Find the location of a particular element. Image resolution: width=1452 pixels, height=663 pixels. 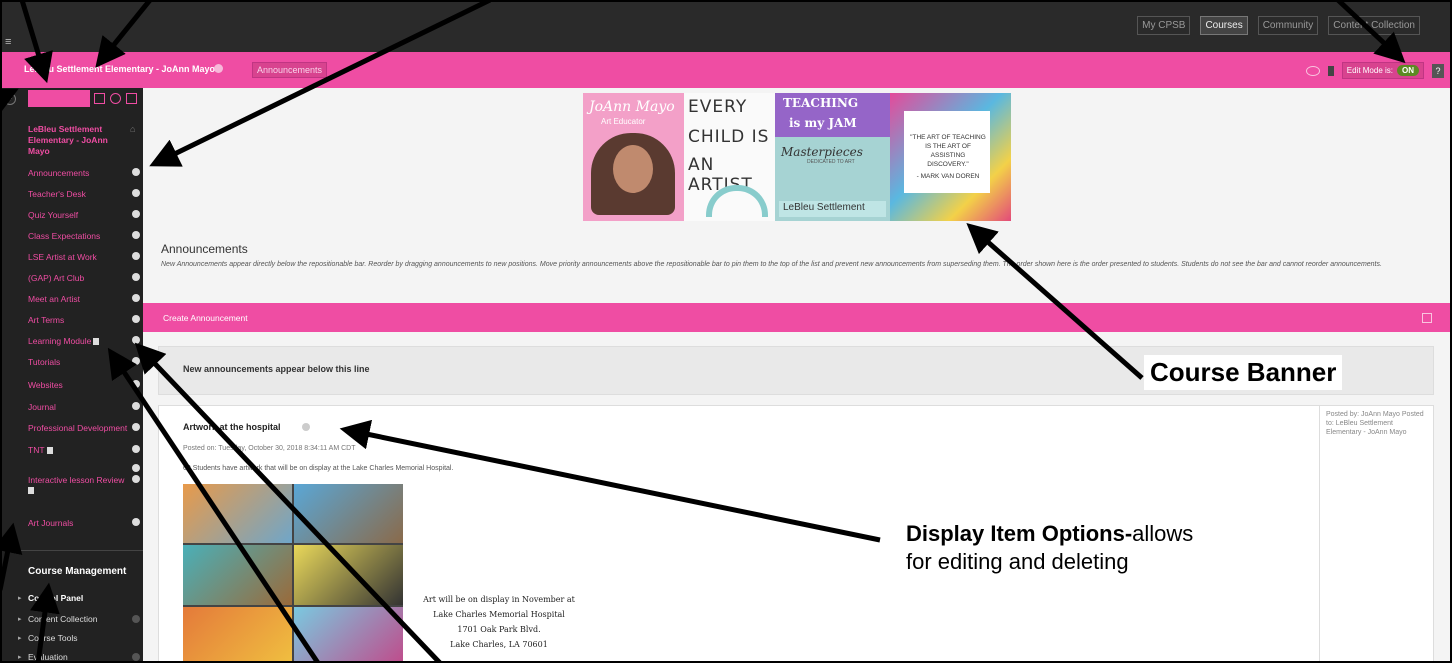

control-panel-link: Control Panel is located at coordinates (55, 598).